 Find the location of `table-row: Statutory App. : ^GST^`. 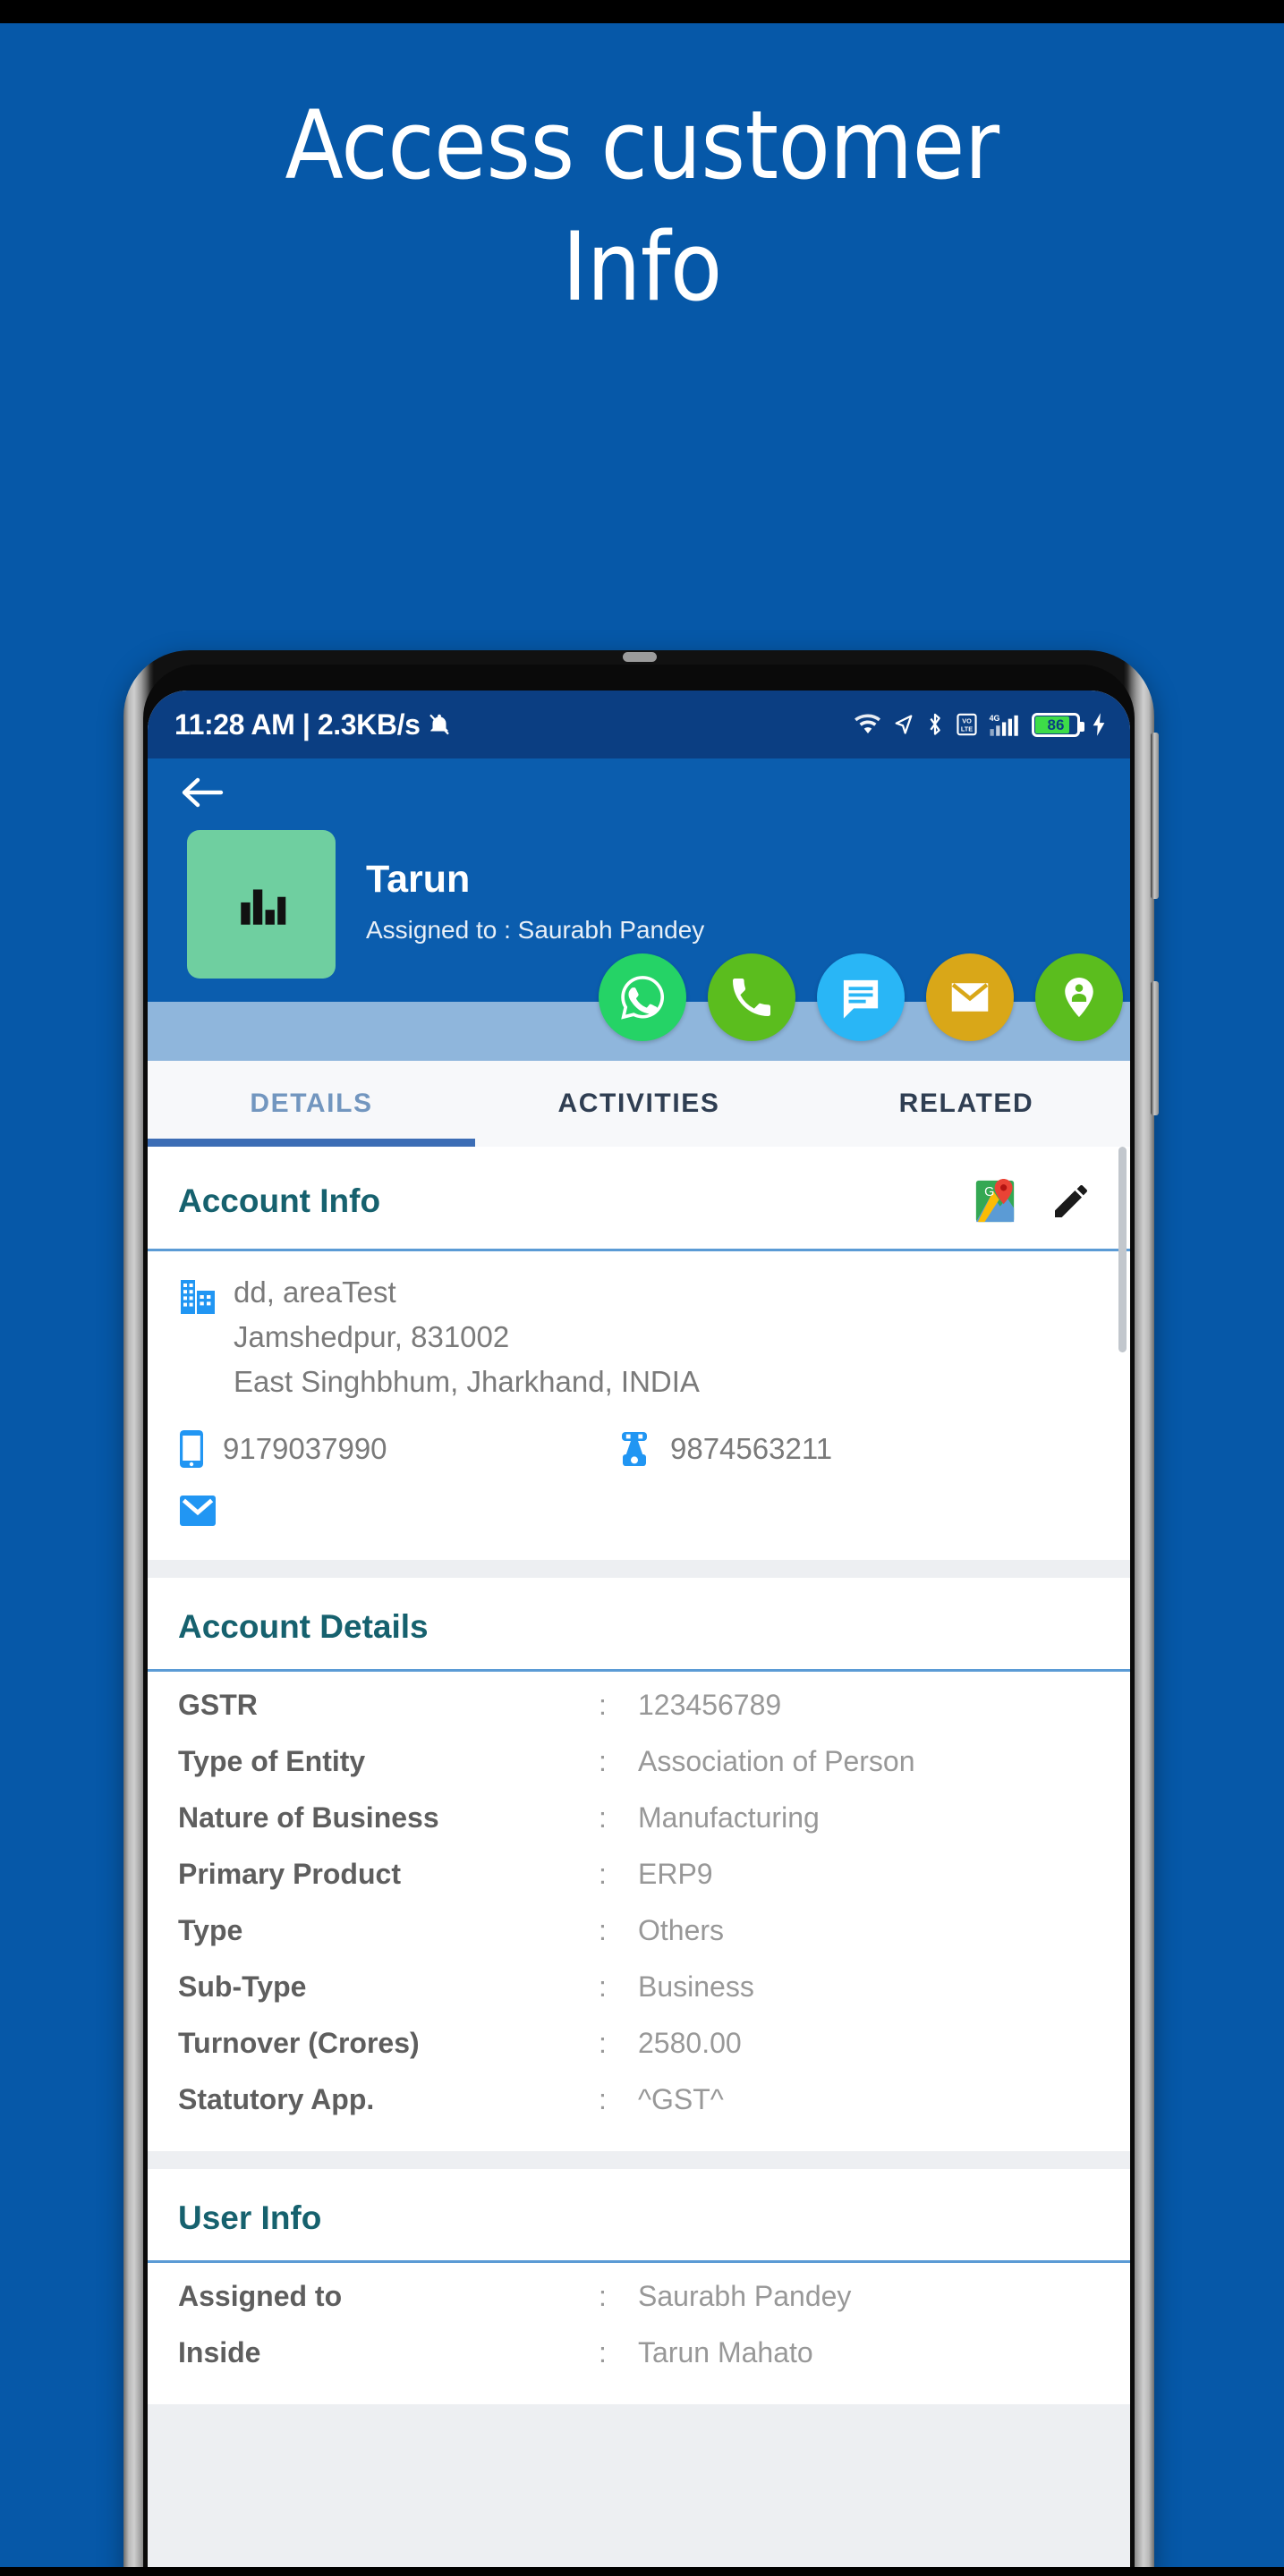

table-row: Statutory App. : ^GST^ is located at coordinates (639, 2100).